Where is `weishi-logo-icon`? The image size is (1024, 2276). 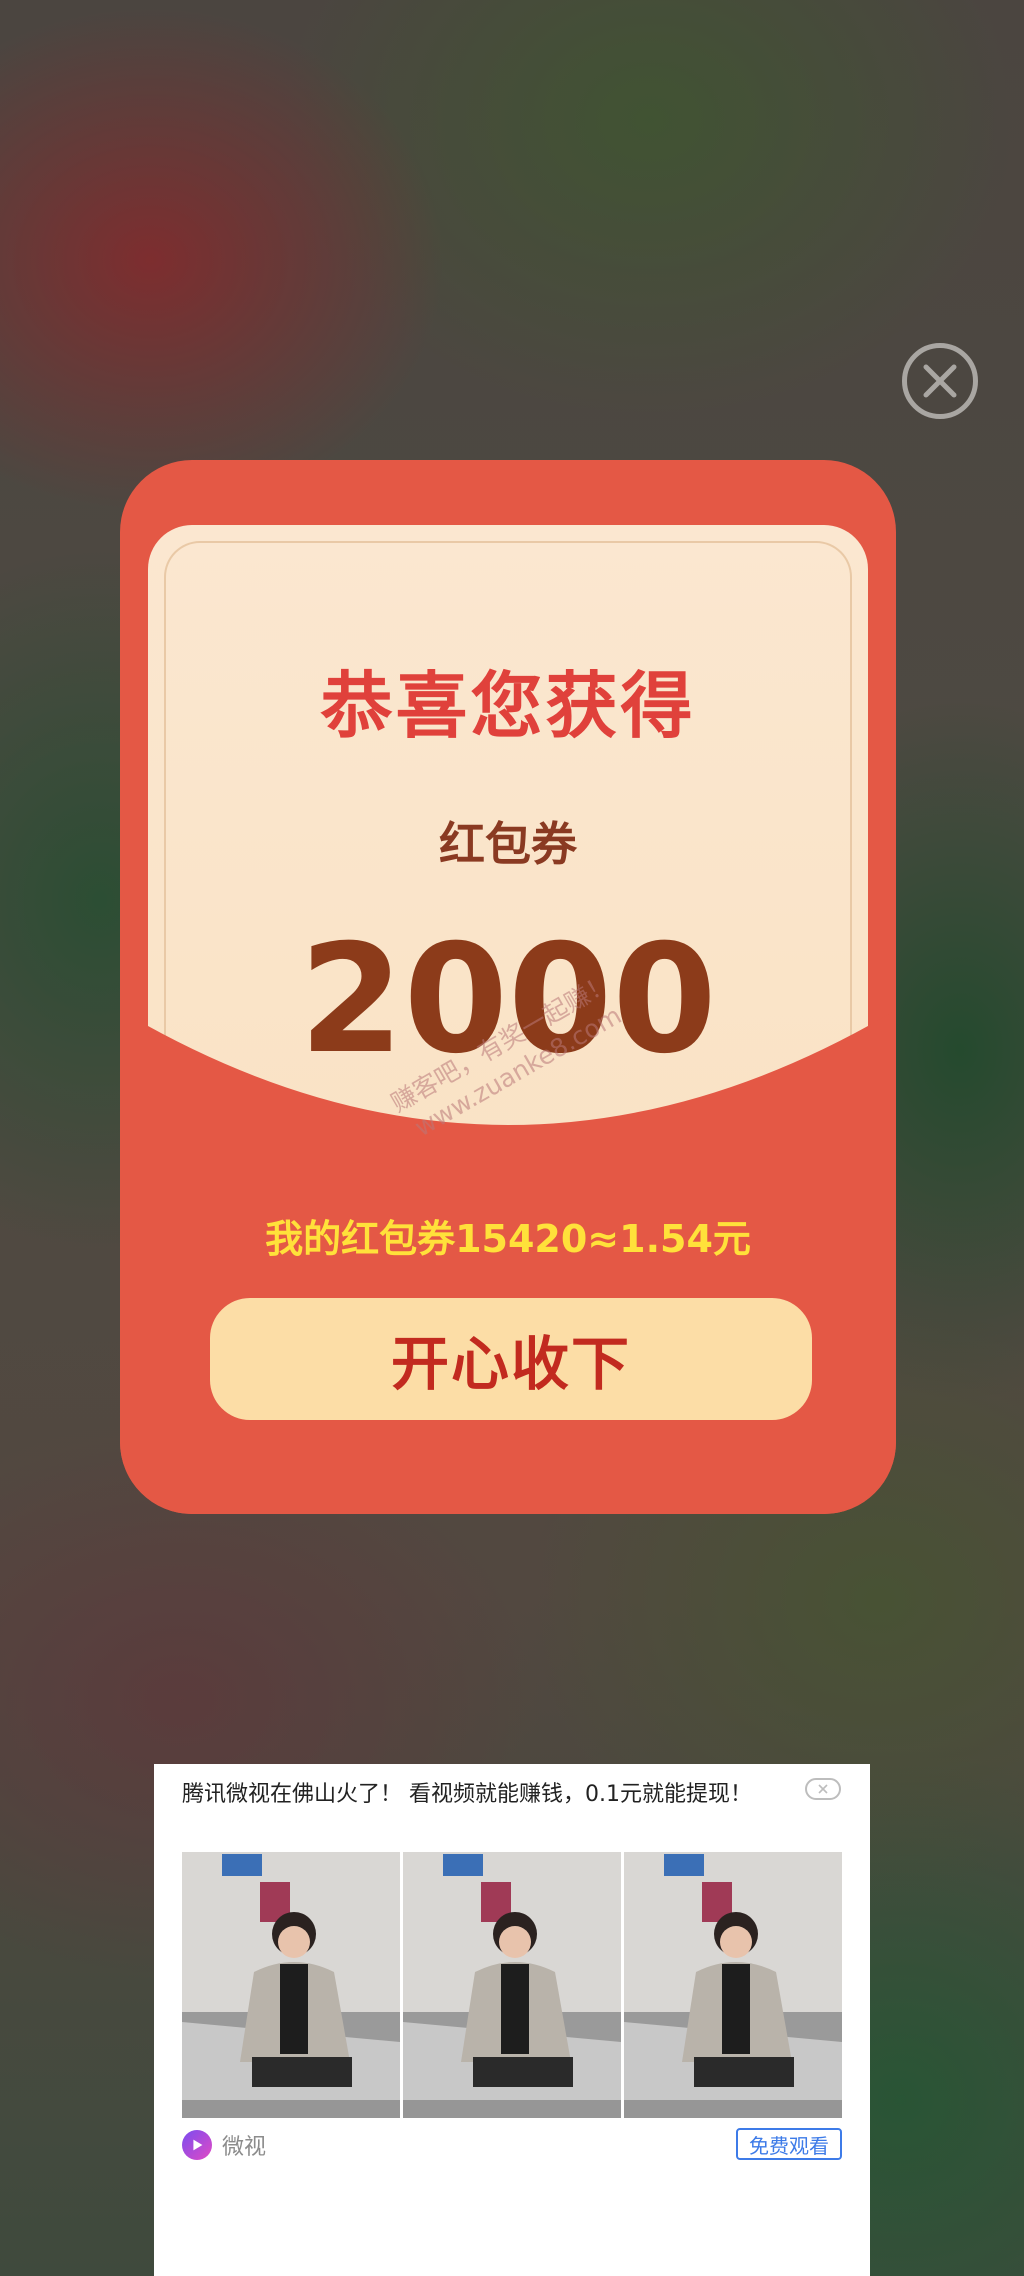
weishi-logo-icon is located at coordinates (197, 2145).